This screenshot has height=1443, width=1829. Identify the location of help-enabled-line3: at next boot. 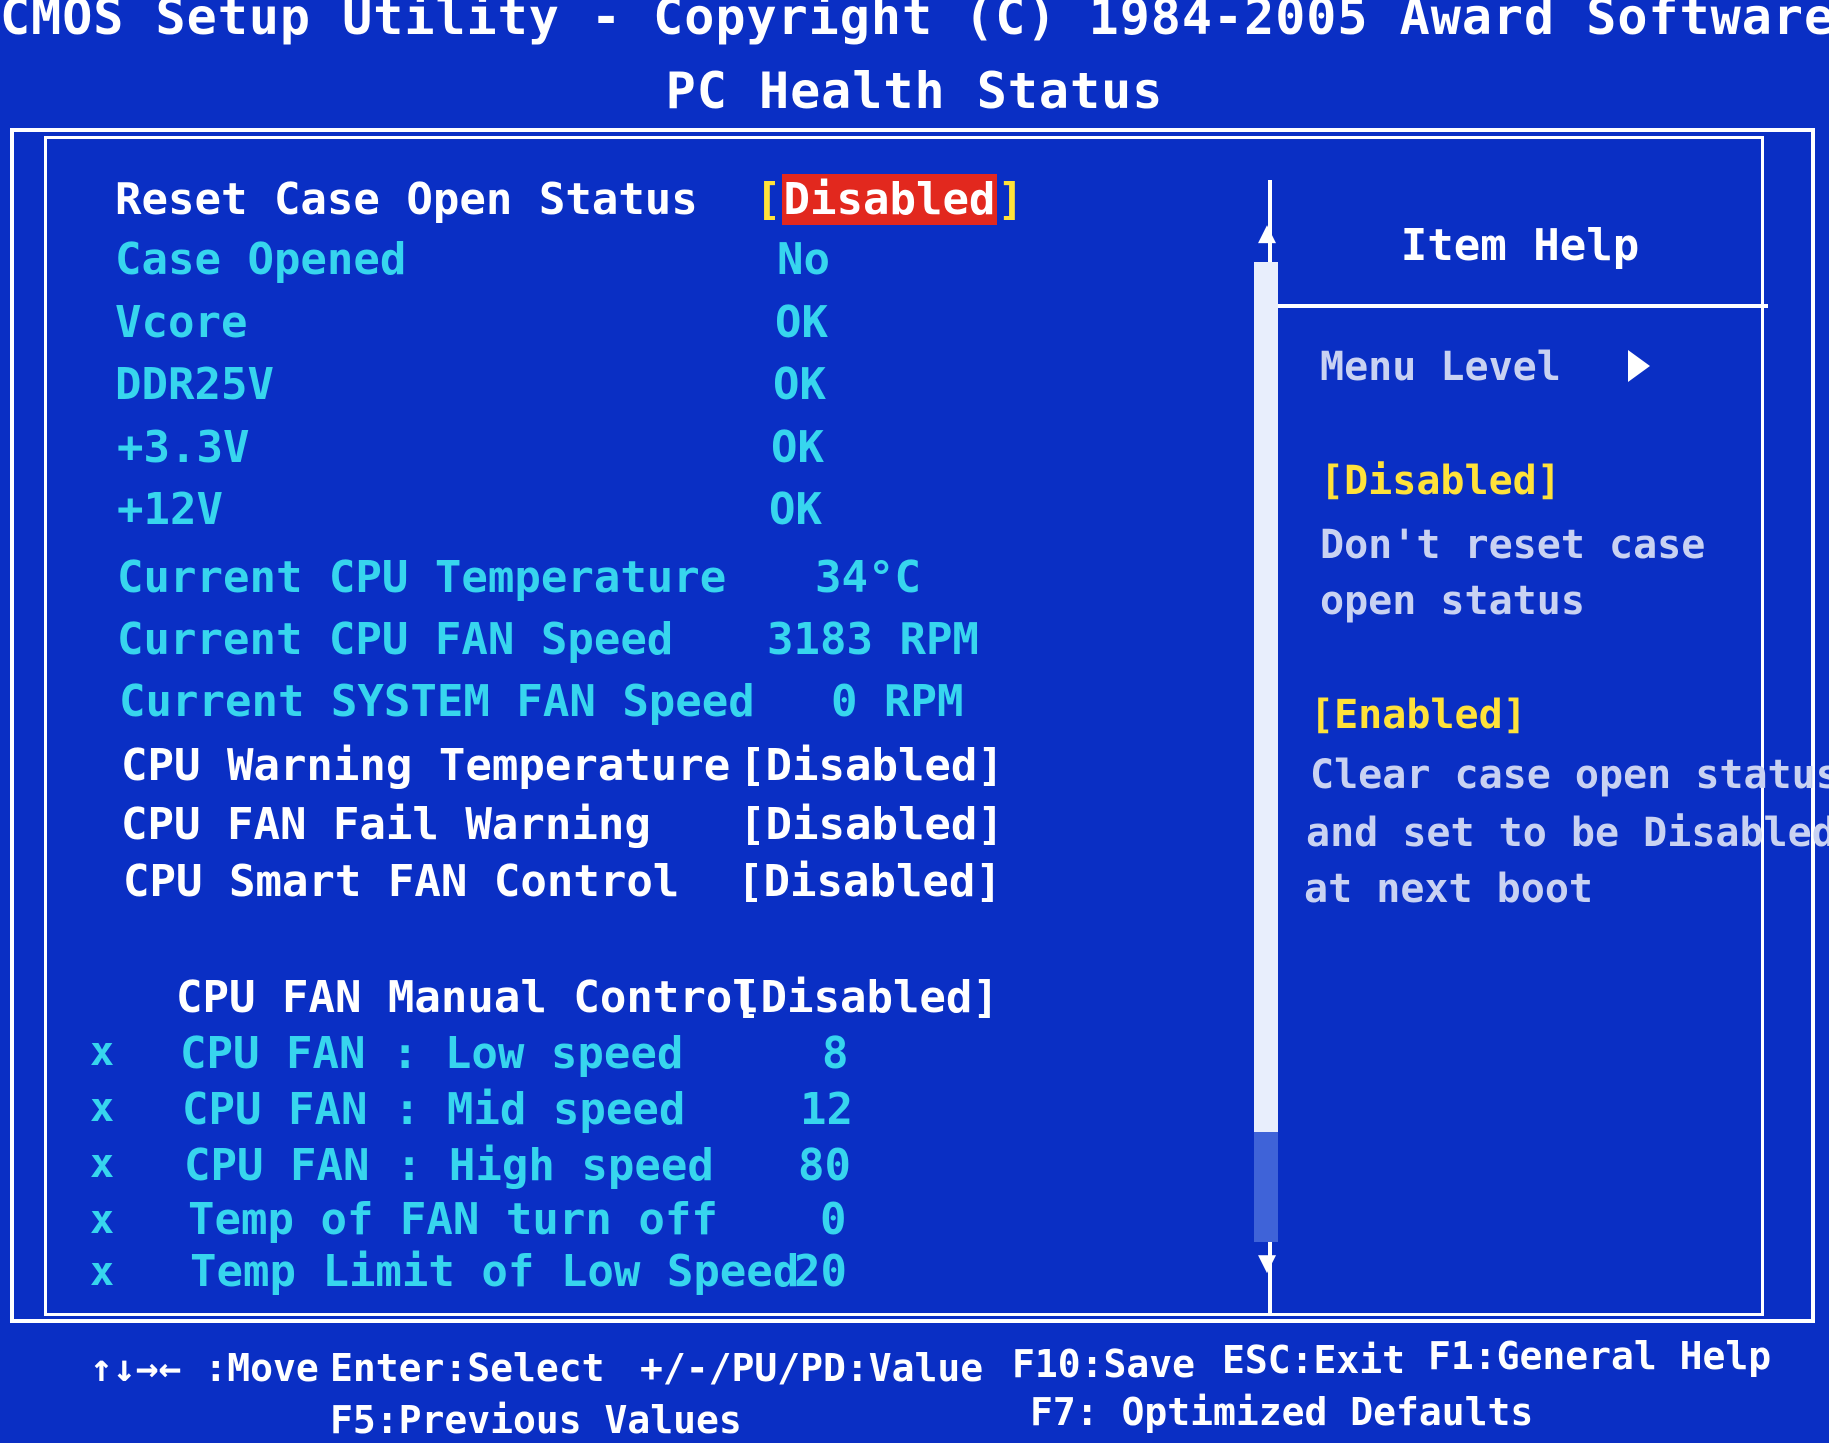
(1448, 889).